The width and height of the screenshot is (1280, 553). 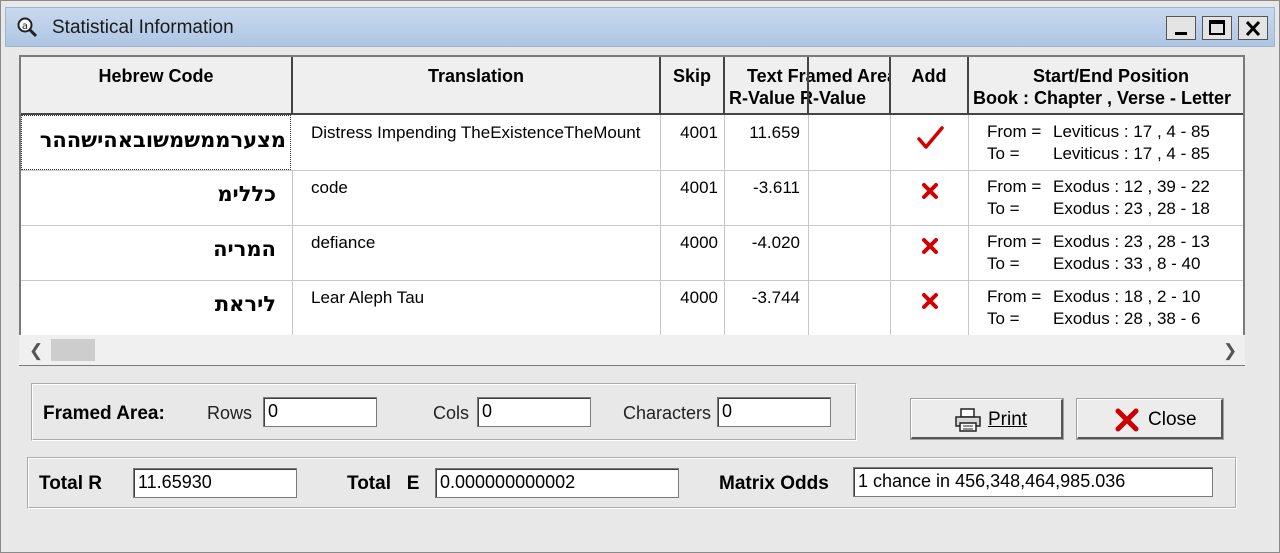 I want to click on magnifier-icon: a, so click(x=27, y=27).